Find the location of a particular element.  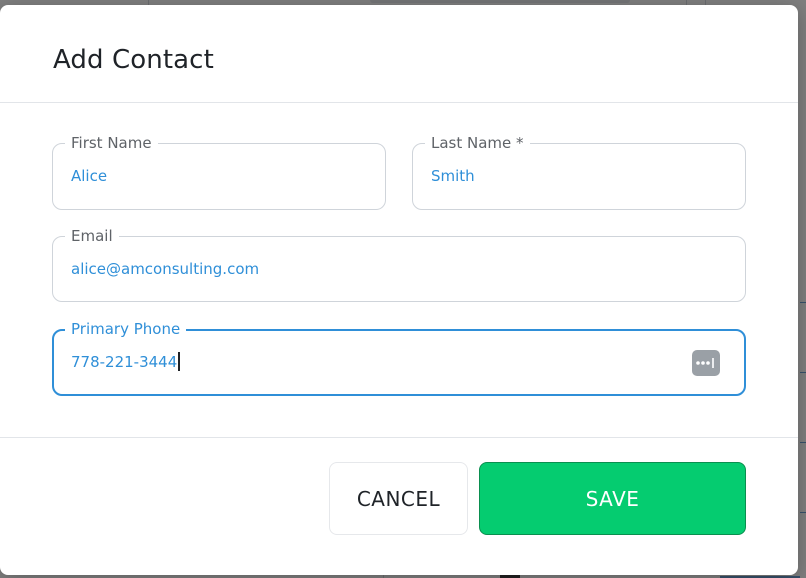

footer-divider is located at coordinates (399, 437).